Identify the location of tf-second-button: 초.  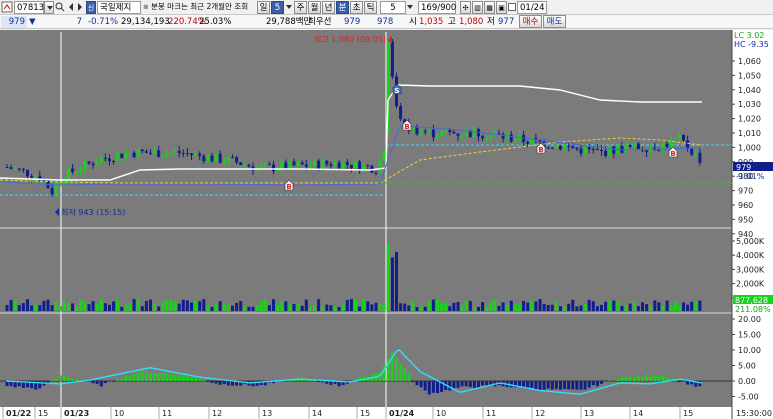
(356, 7).